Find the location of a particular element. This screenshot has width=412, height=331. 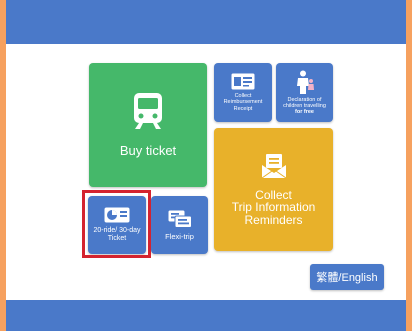

family-icon is located at coordinates (305, 82).